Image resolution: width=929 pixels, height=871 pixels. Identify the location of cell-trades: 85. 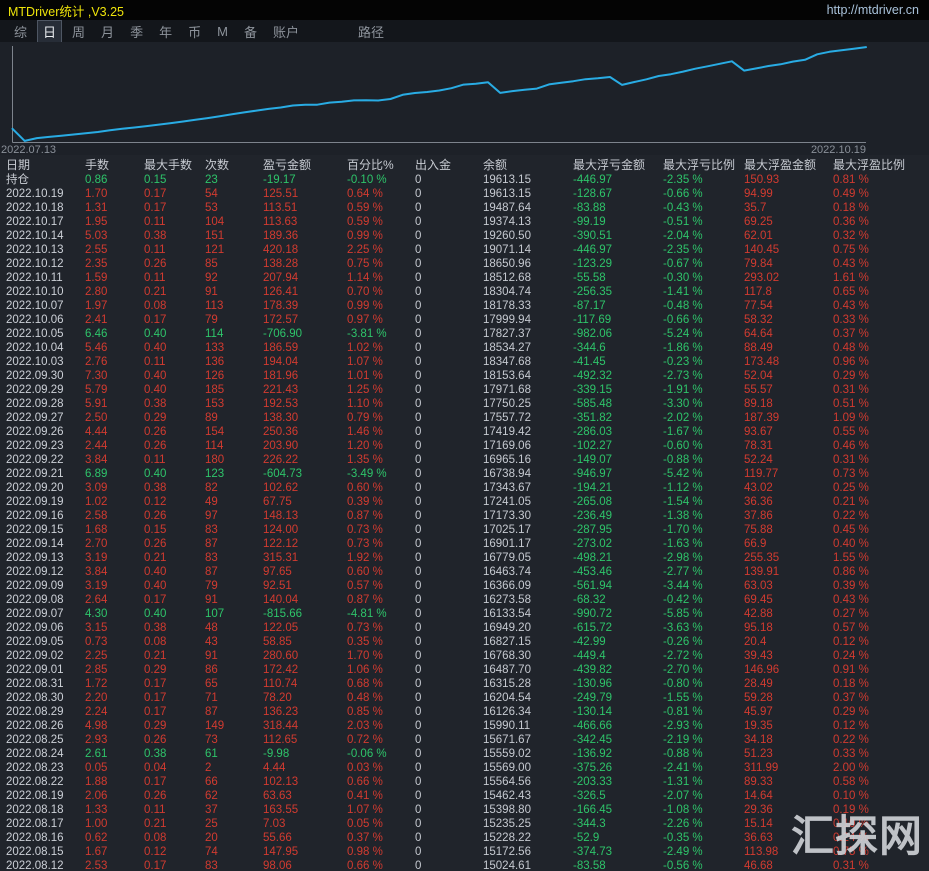
(211, 264).